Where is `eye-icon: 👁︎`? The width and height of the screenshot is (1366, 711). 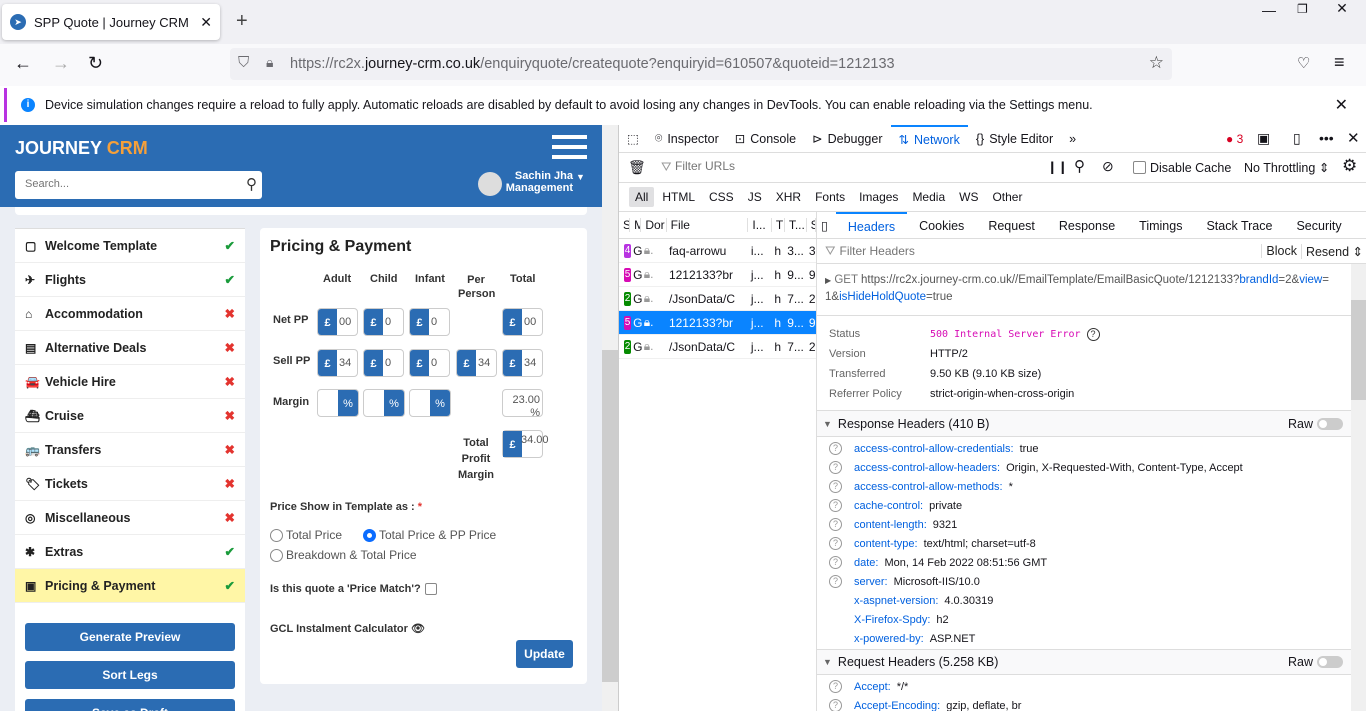 eye-icon: 👁︎ is located at coordinates (418, 629).